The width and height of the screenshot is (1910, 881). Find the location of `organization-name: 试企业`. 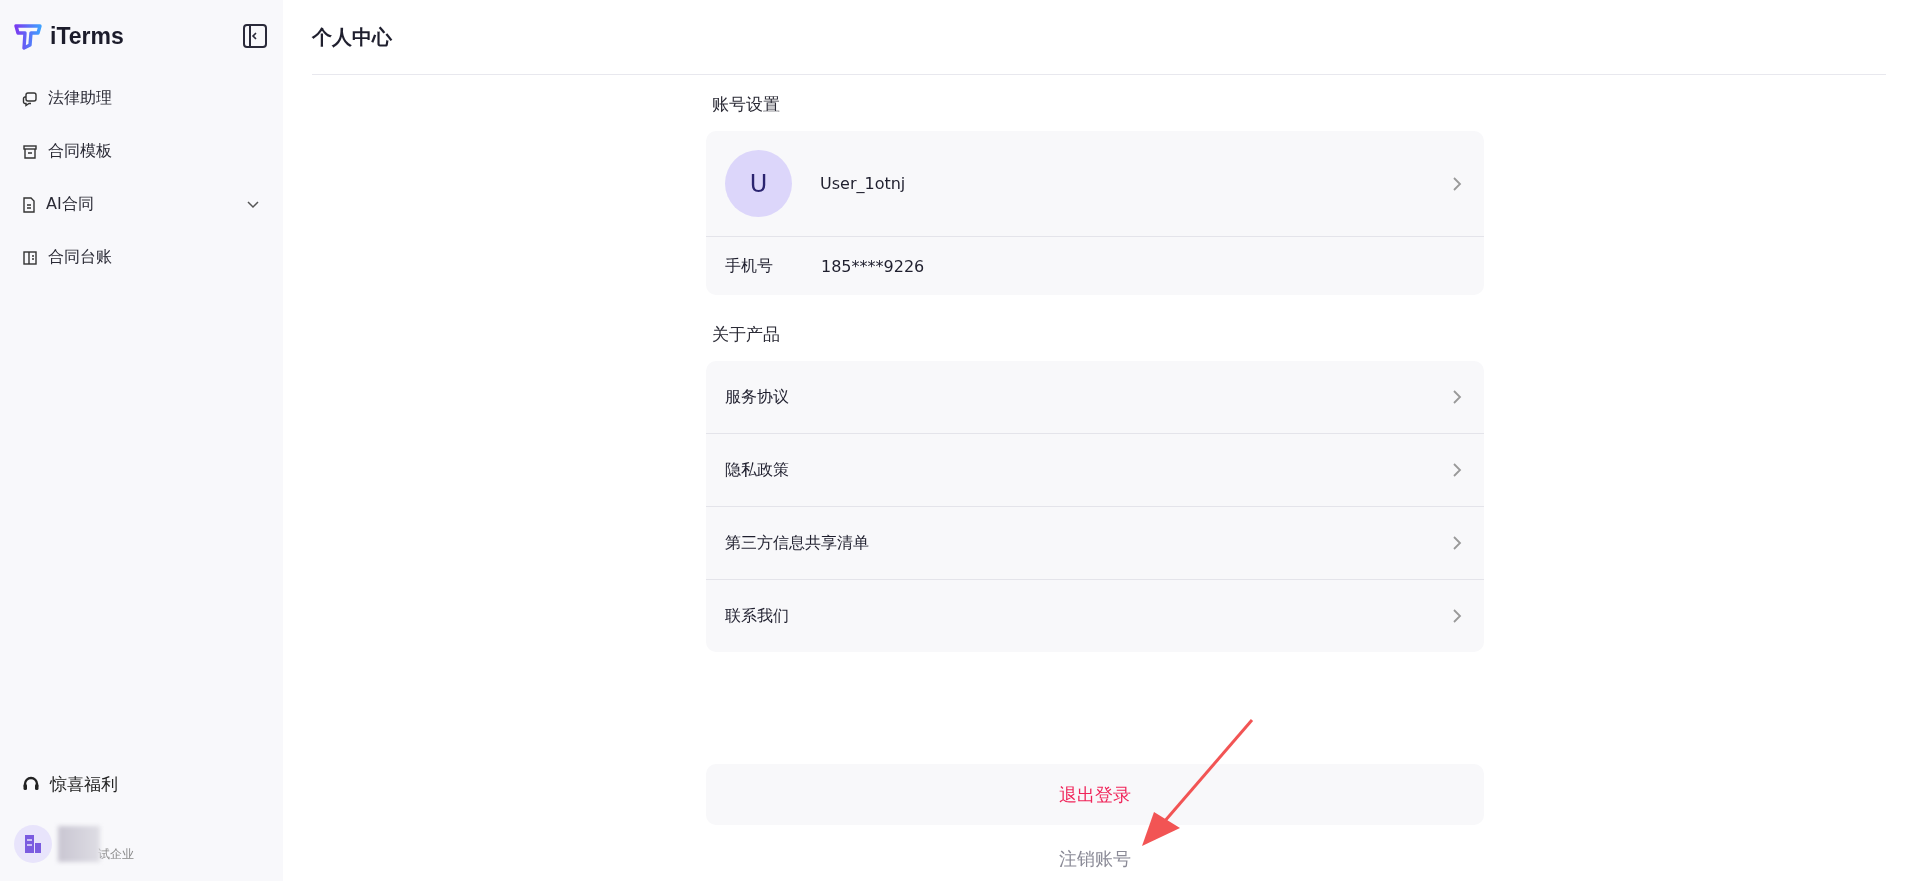

organization-name: 试企业 is located at coordinates (116, 854).